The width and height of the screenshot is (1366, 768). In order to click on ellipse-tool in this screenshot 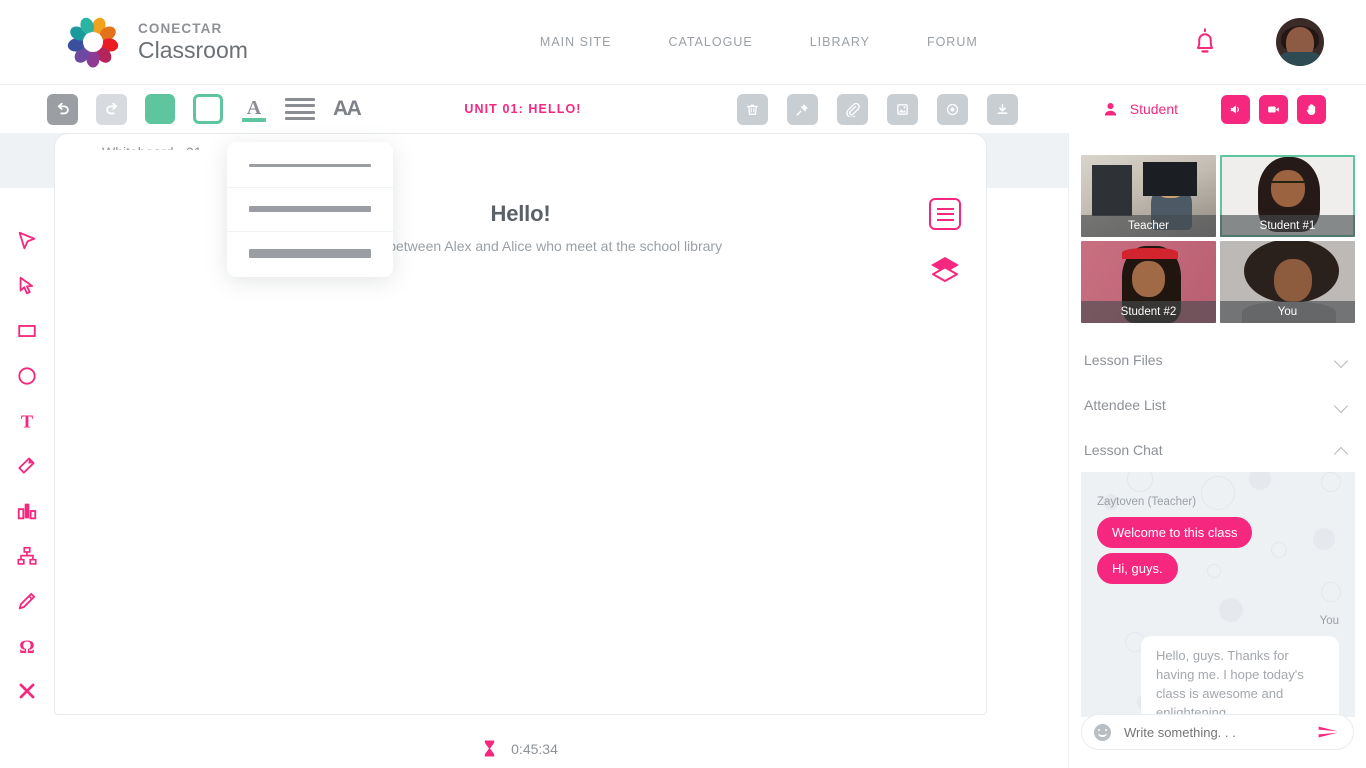, I will do `click(27, 376)`.